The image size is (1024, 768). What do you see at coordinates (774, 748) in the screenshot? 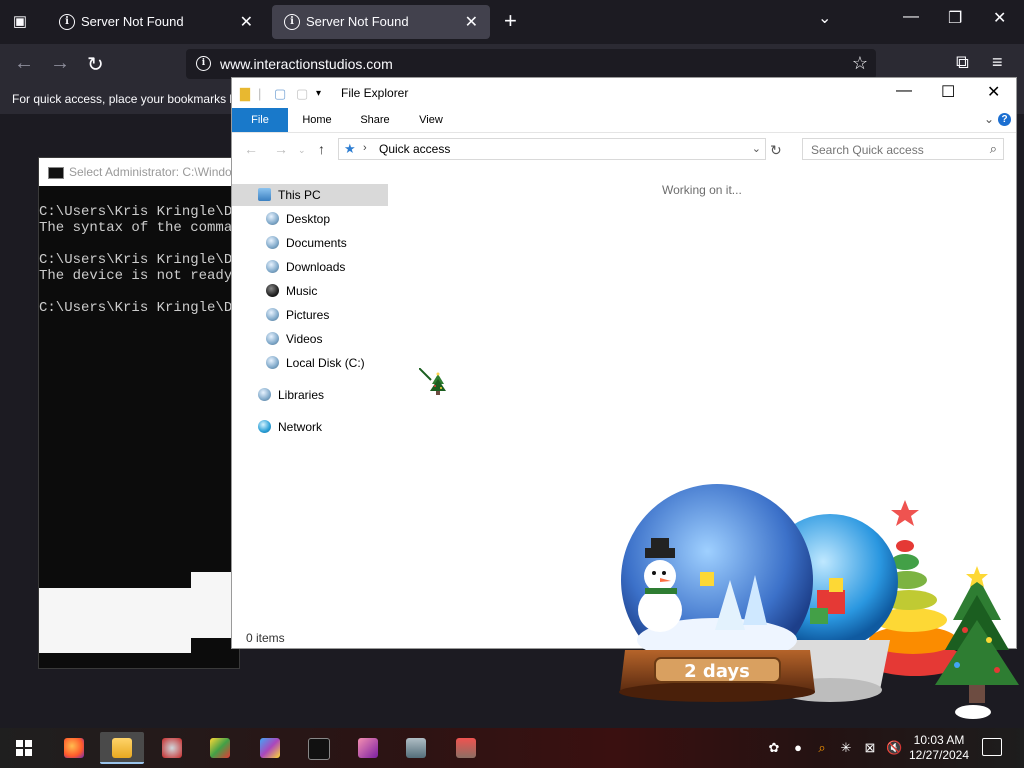
I see `tray-app-icon: ✿` at bounding box center [774, 748].